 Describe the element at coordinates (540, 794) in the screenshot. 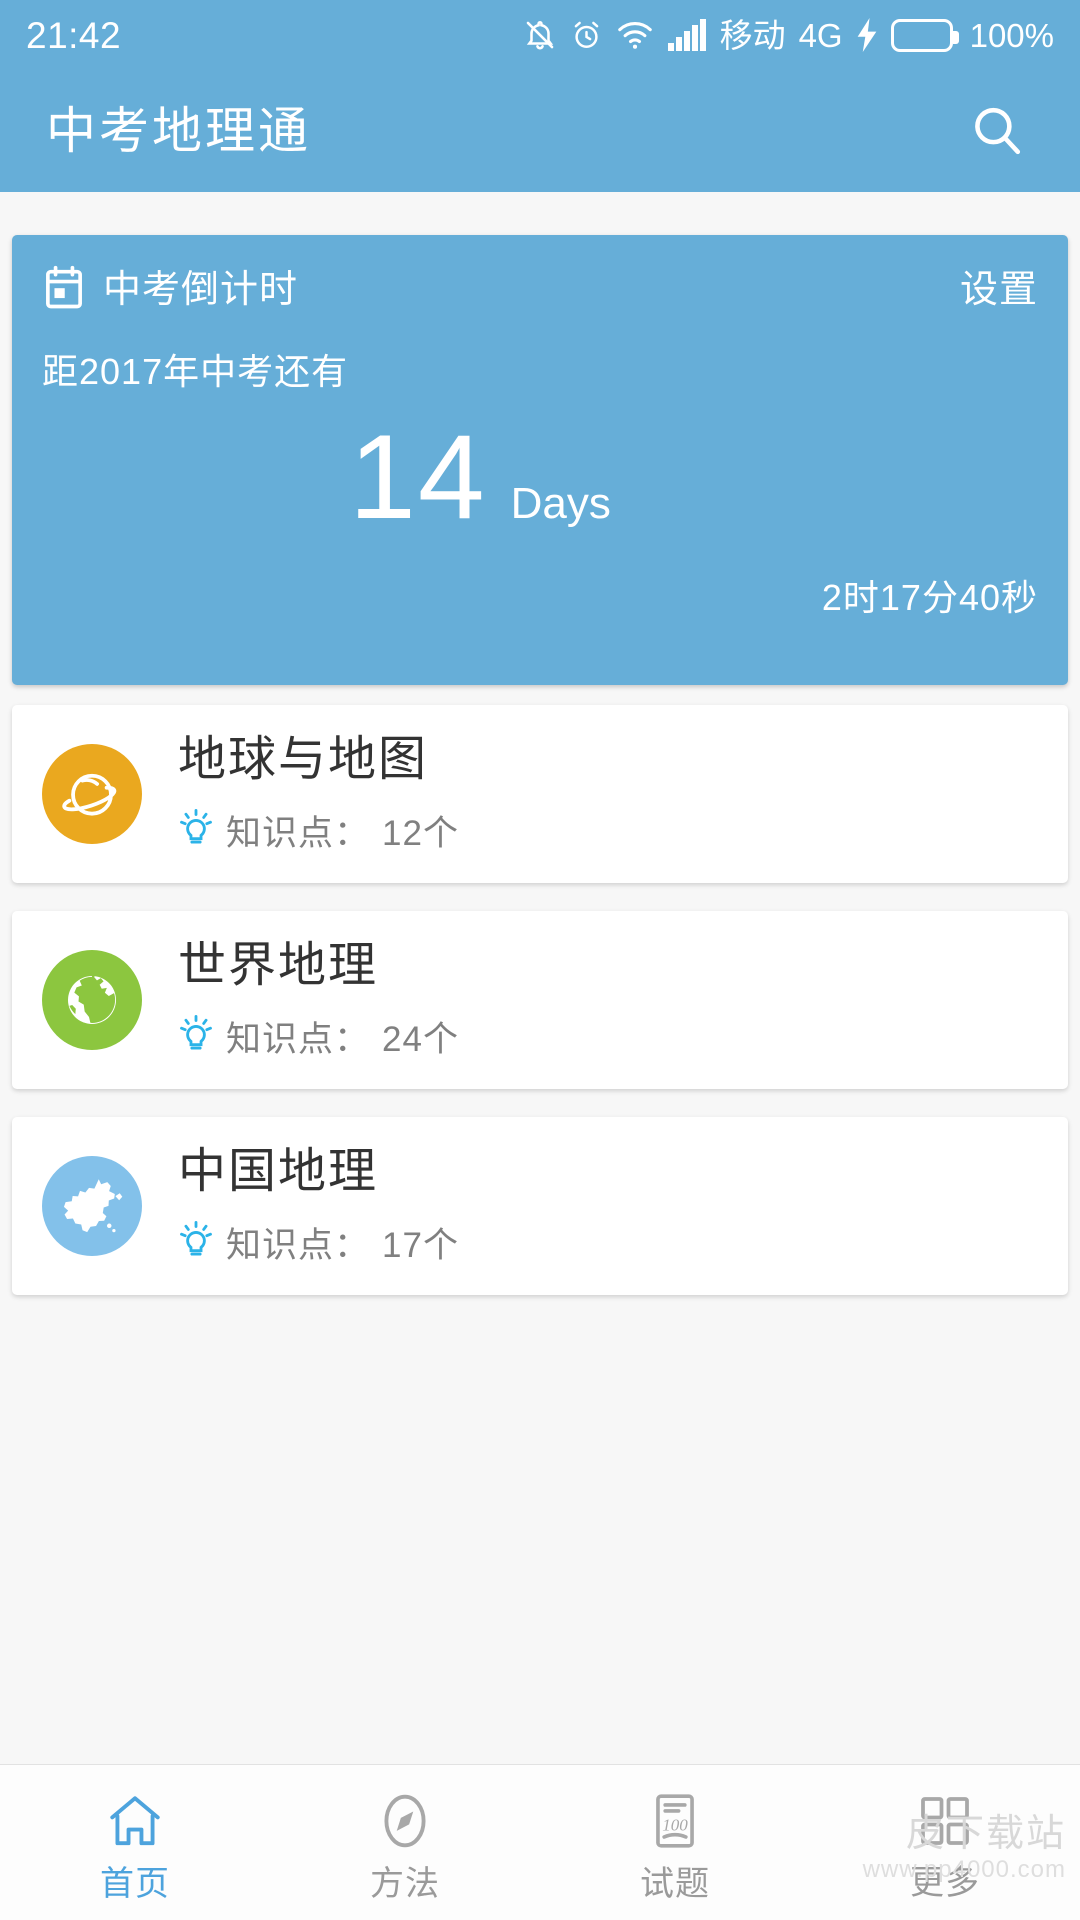

I see `subject-card-earth-and-map: 地球与地图 知识点： 12个` at that location.